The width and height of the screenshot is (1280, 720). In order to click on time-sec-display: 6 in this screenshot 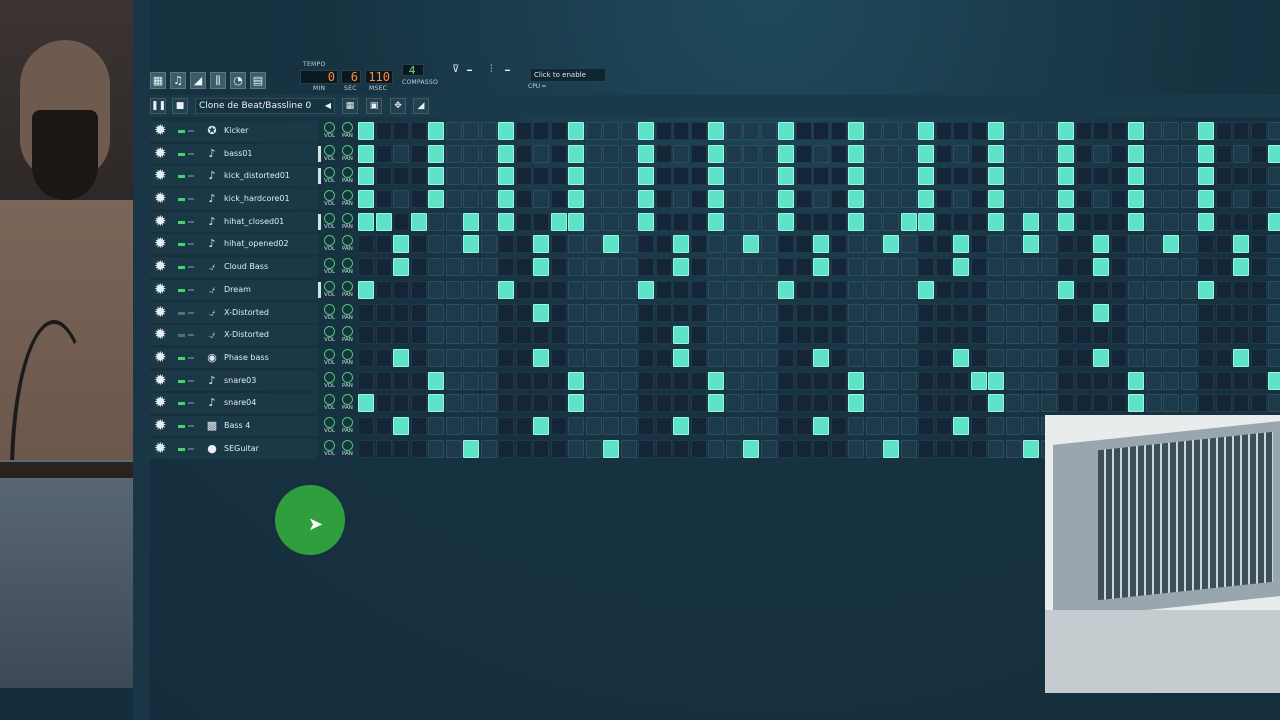, I will do `click(351, 77)`.